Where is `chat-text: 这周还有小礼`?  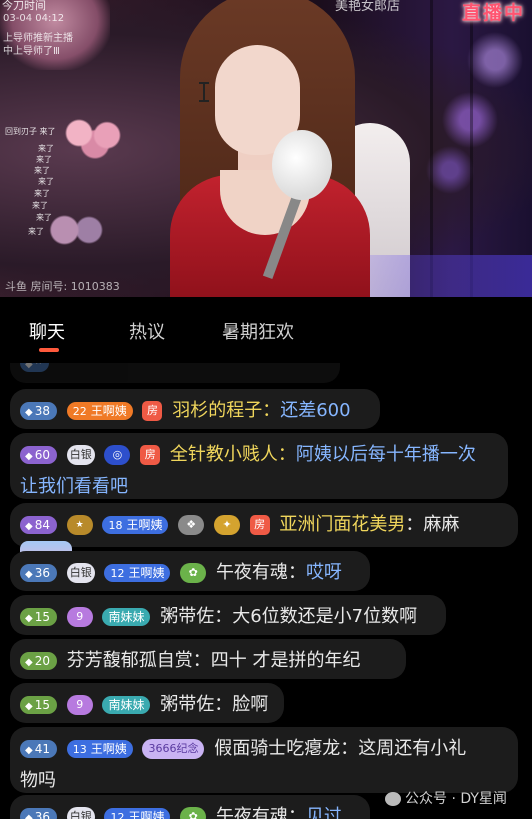 chat-text: 这周还有小礼 is located at coordinates (412, 748).